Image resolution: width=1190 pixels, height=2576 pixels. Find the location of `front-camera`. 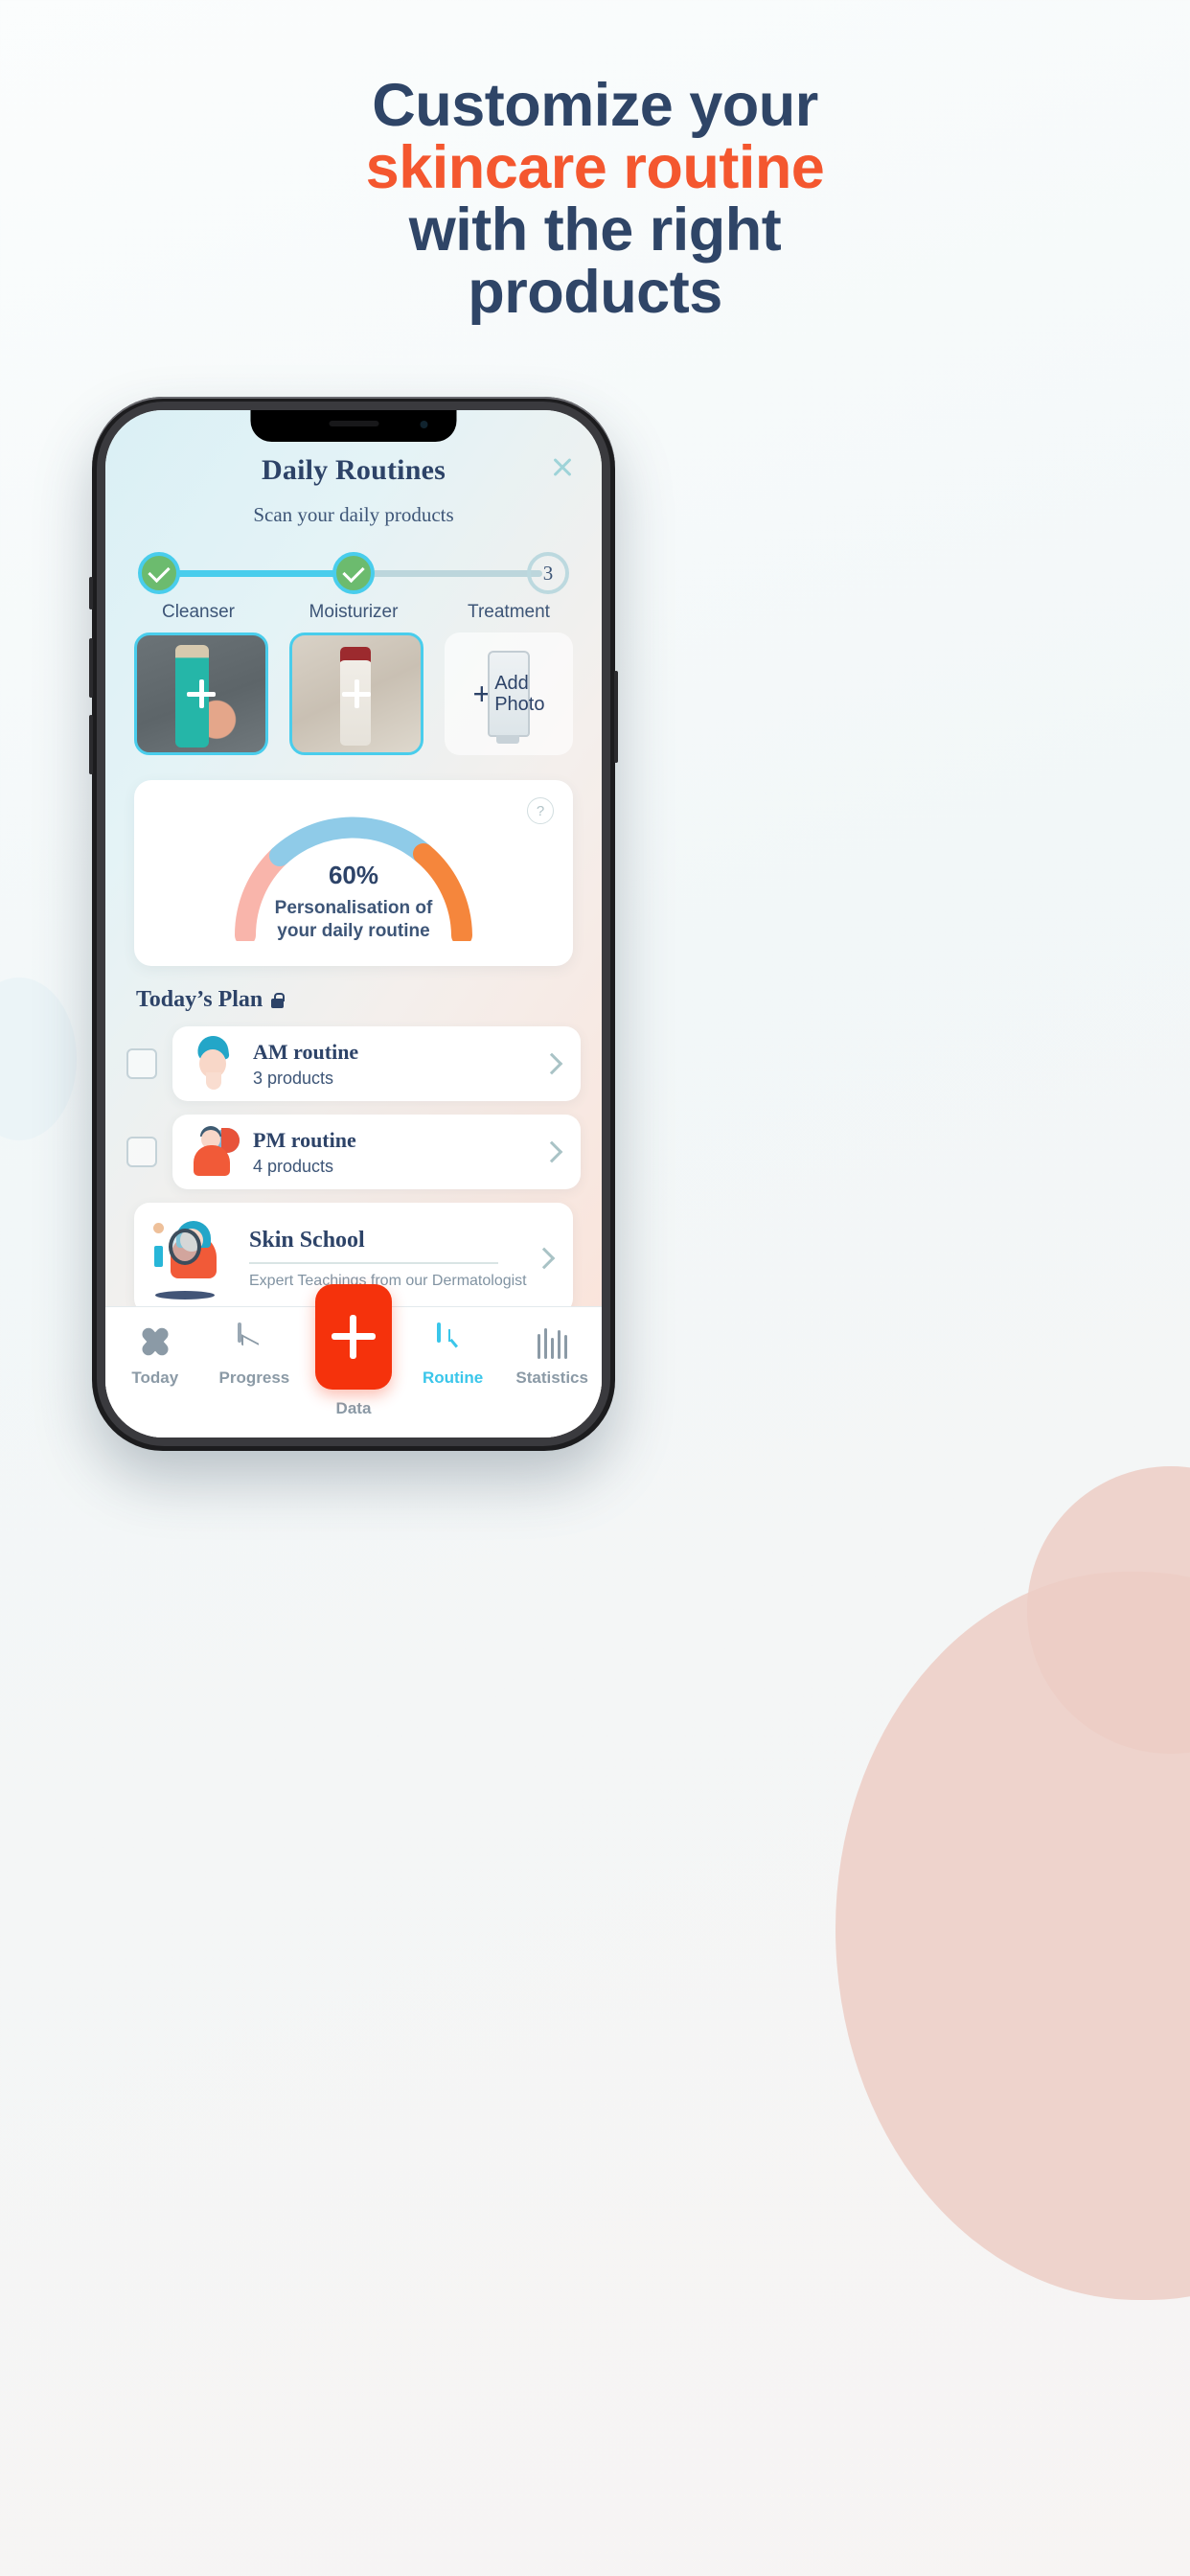

front-camera is located at coordinates (424, 424).